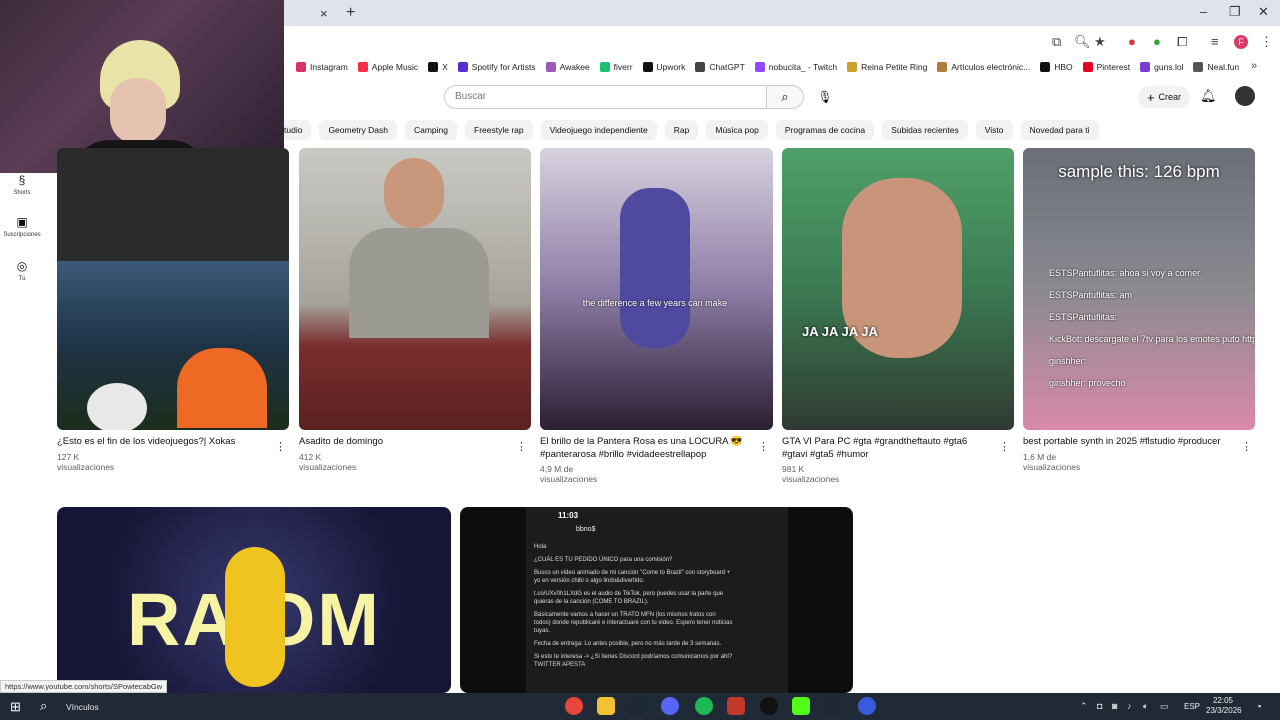 The height and width of the screenshot is (720, 1280). What do you see at coordinates (1059, 130) in the screenshot?
I see `filter-chip: Novedad para ti` at bounding box center [1059, 130].